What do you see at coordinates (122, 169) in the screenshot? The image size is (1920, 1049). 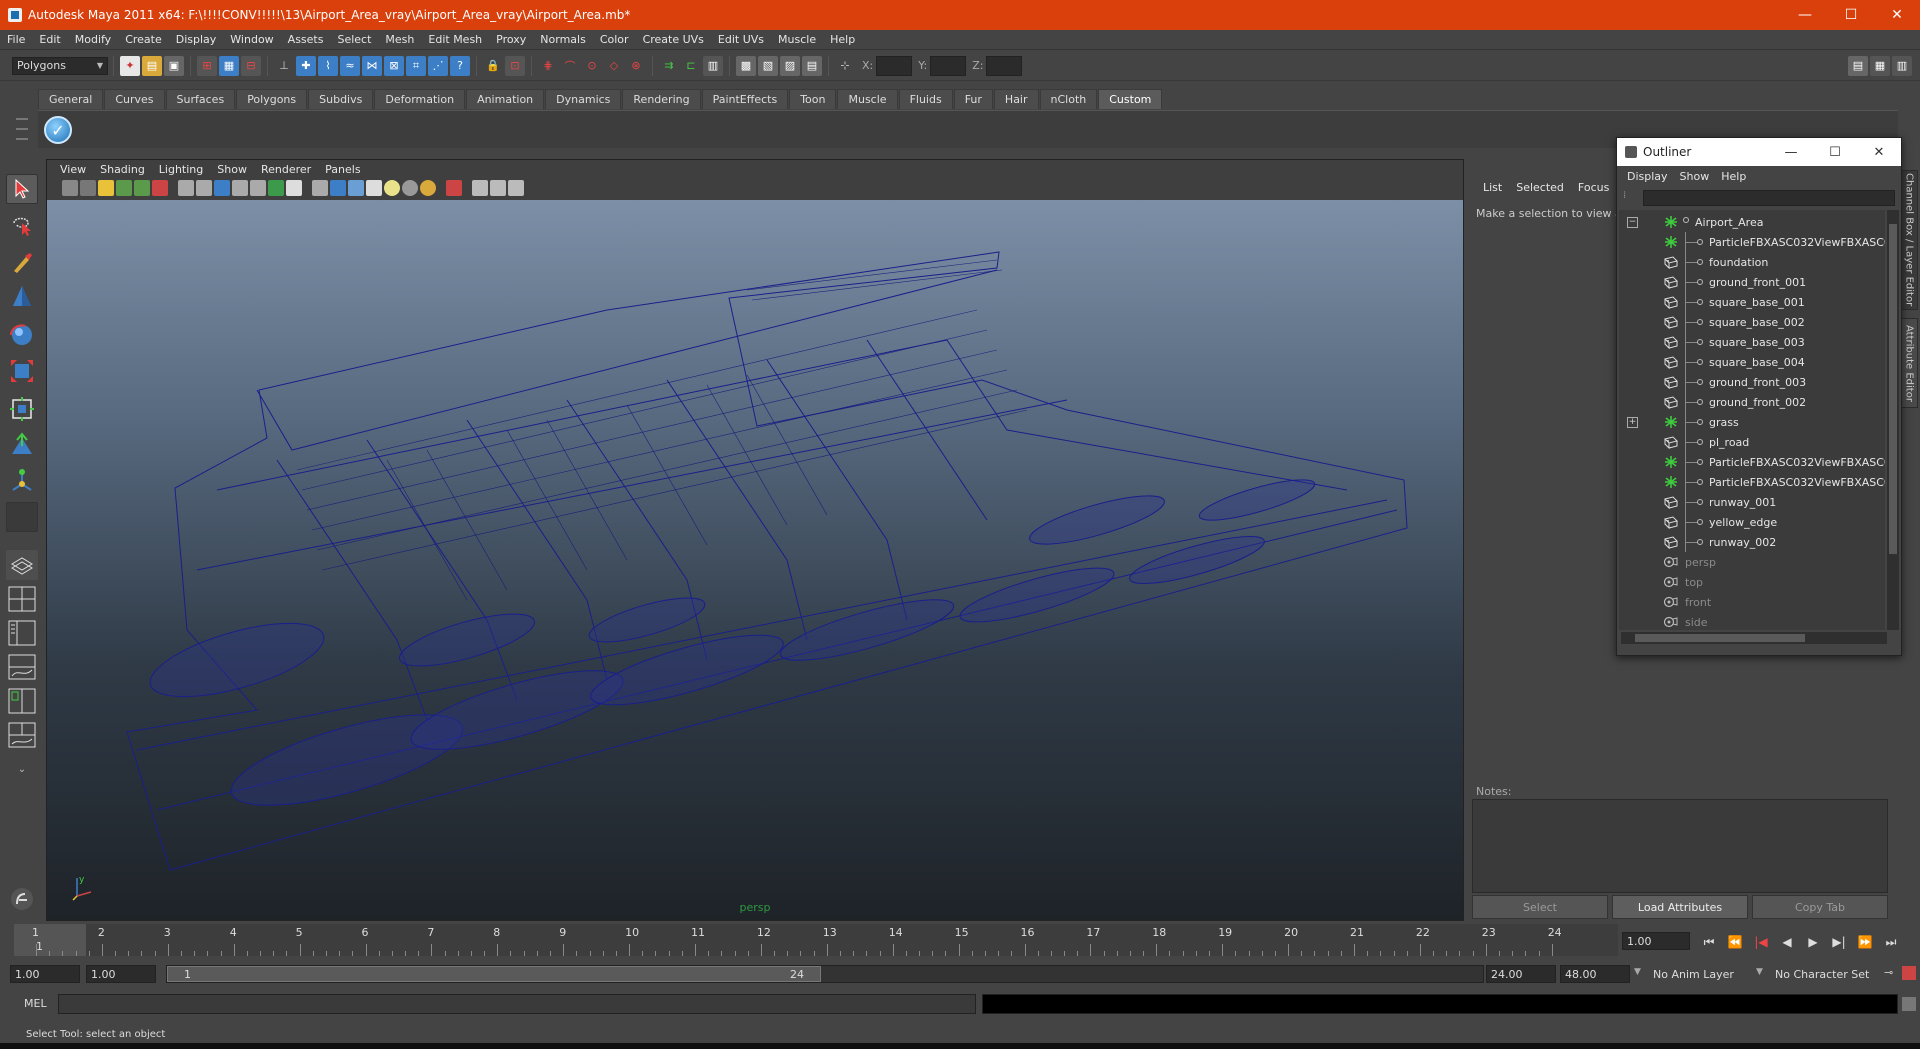 I see `viewport-menu-shading: Shading` at bounding box center [122, 169].